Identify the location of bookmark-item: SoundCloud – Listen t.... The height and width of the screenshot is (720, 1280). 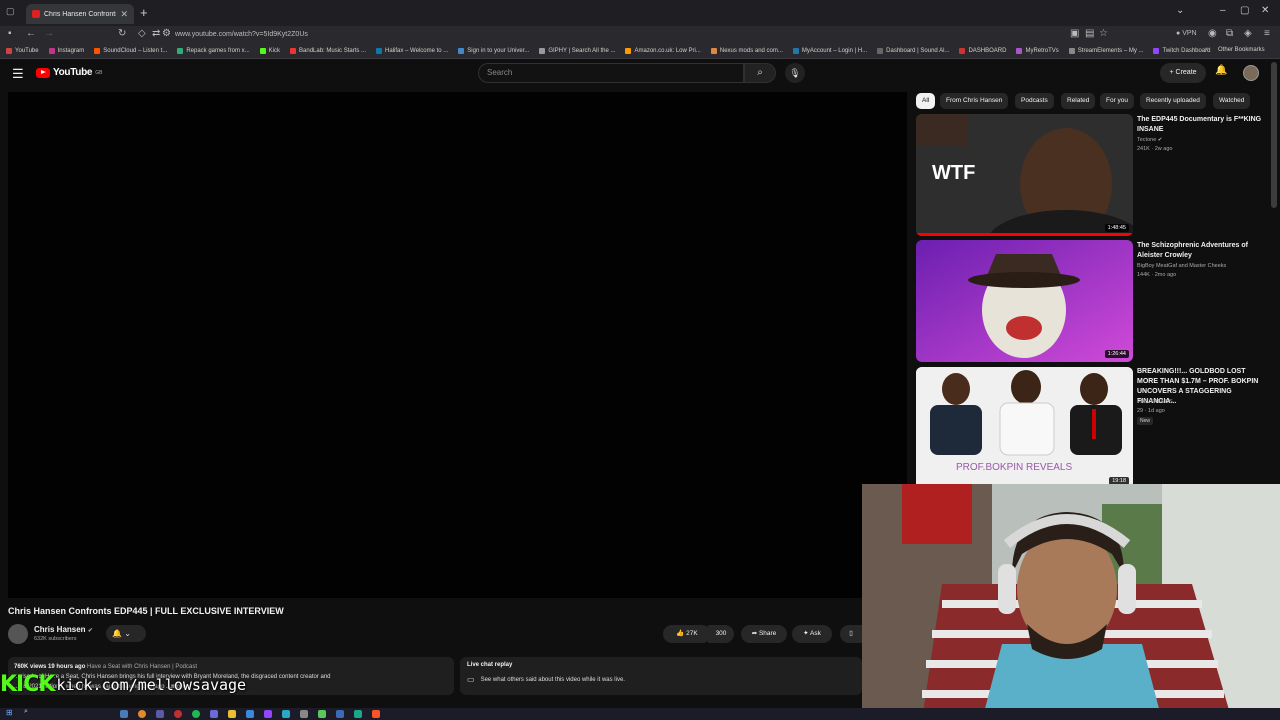
(130, 50).